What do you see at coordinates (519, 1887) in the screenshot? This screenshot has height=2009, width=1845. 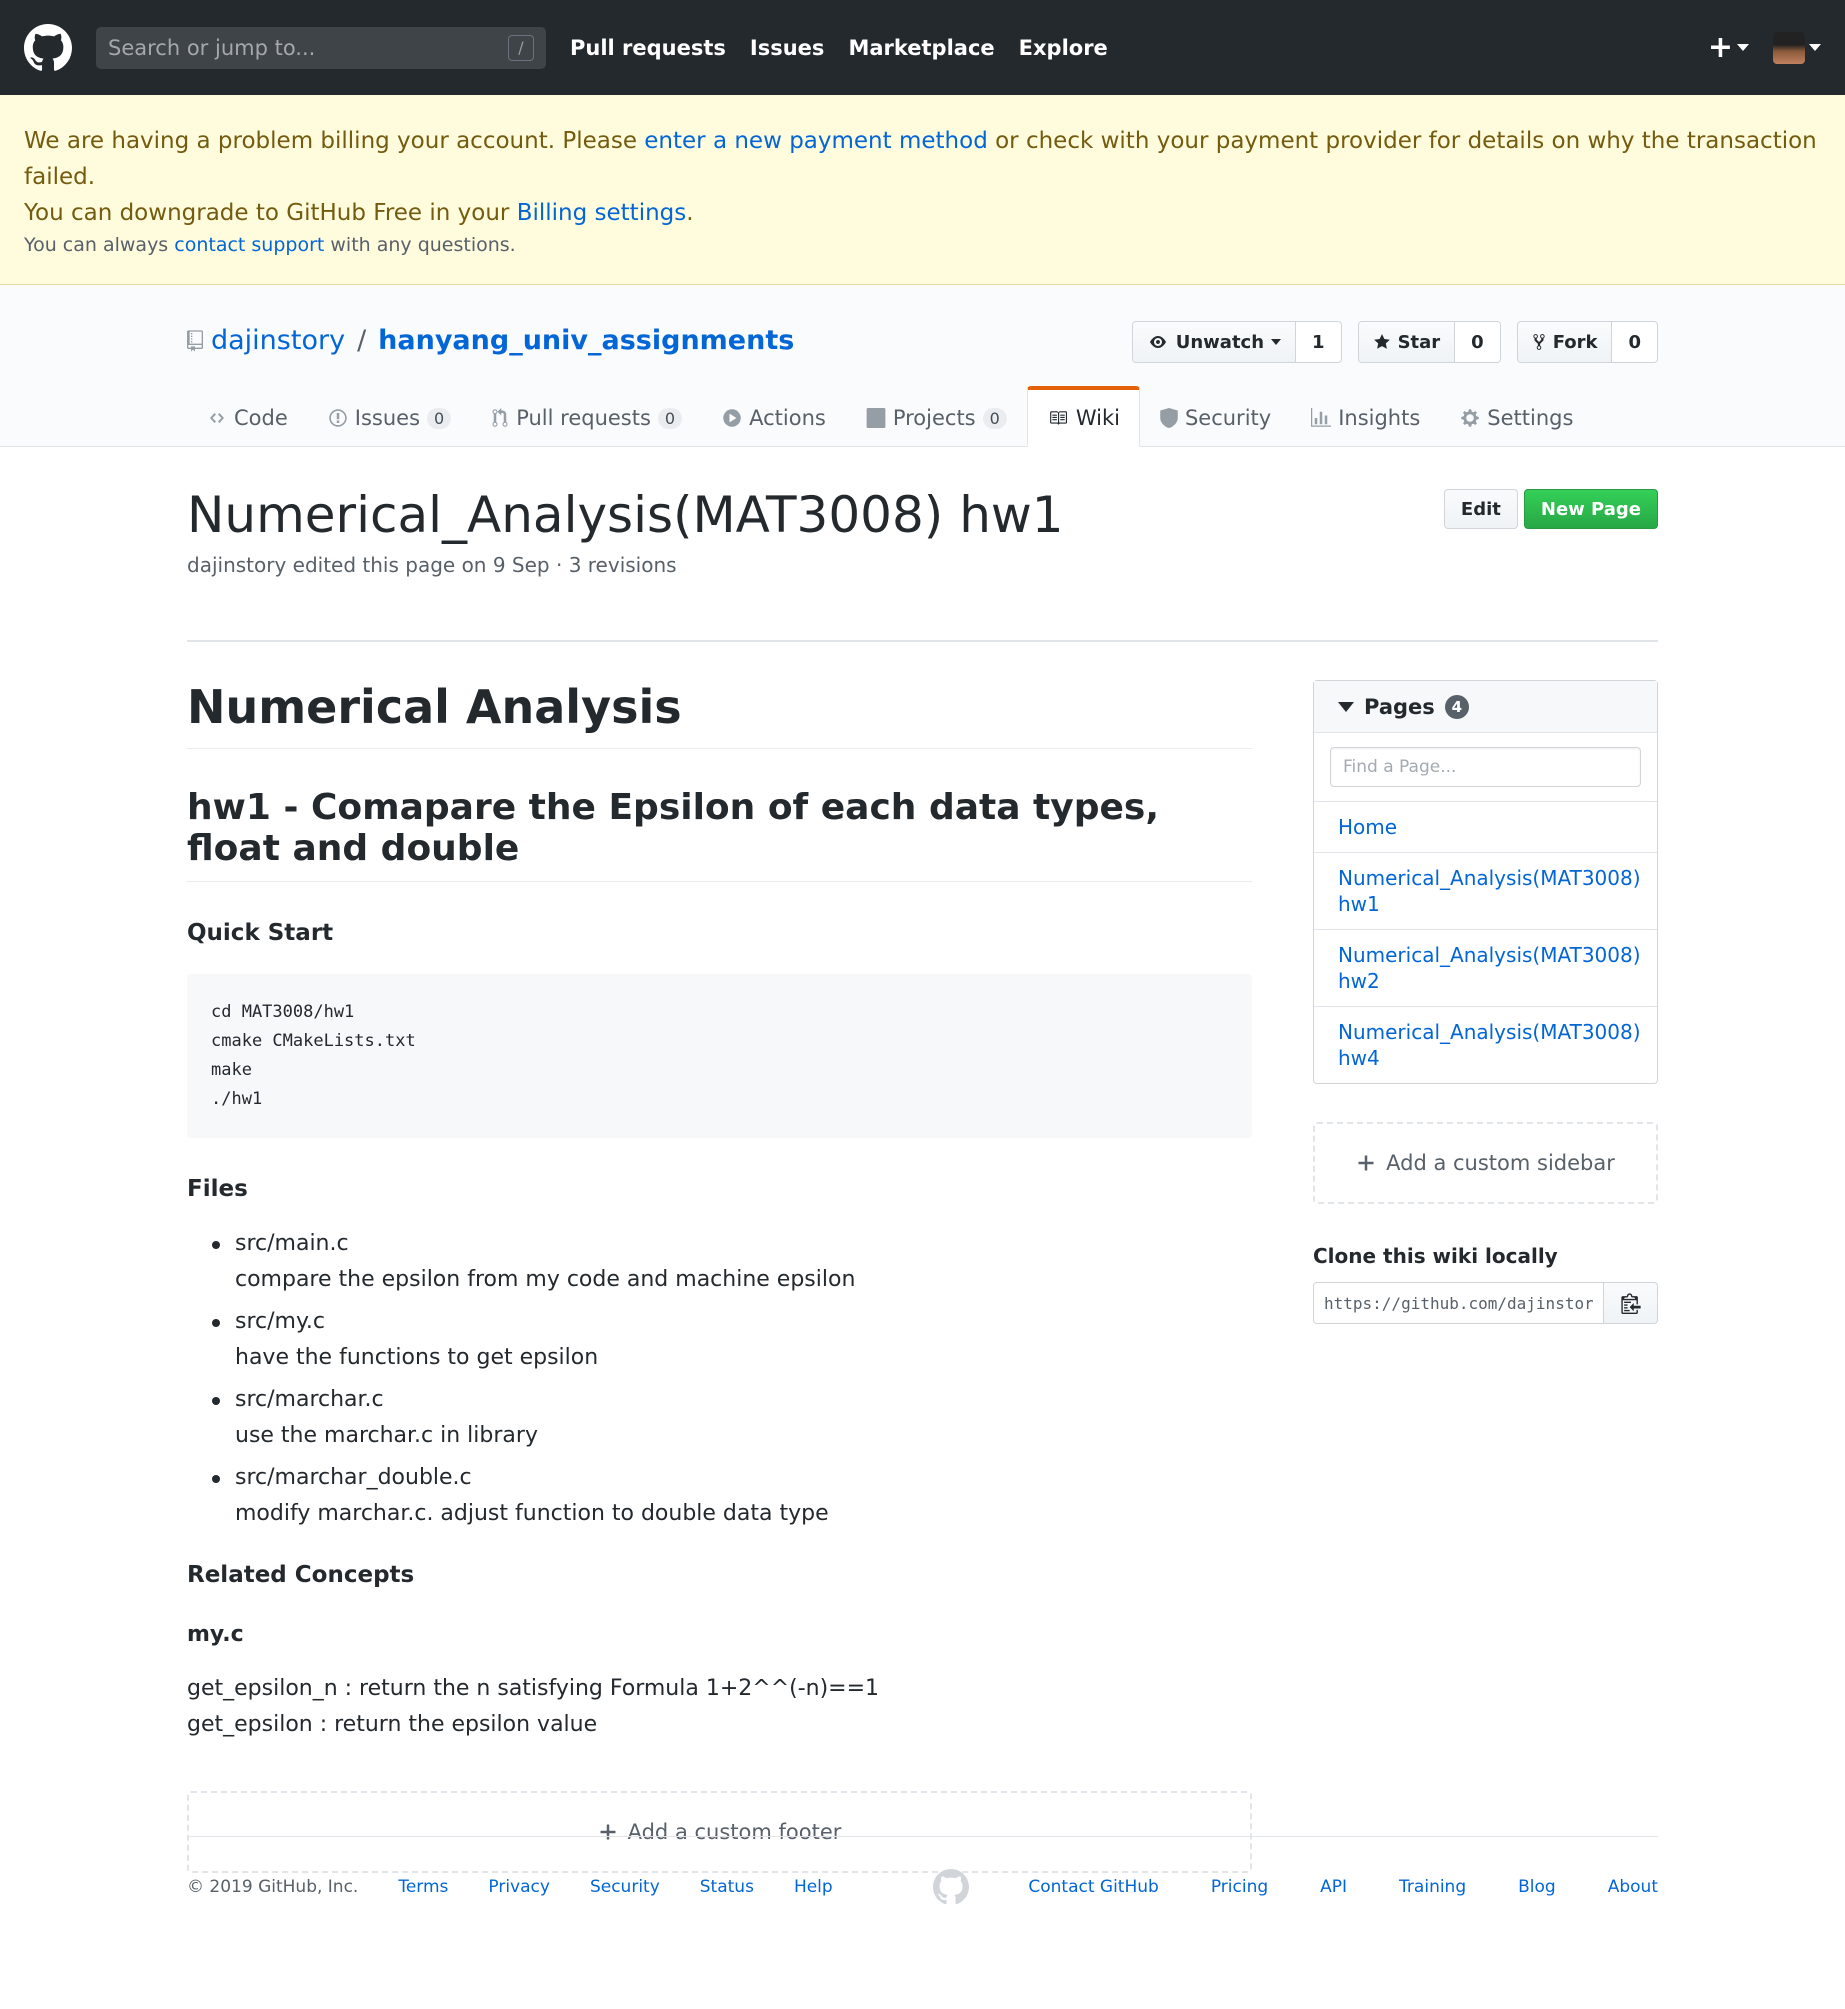 I see `footer-link-privacy: Privacy` at bounding box center [519, 1887].